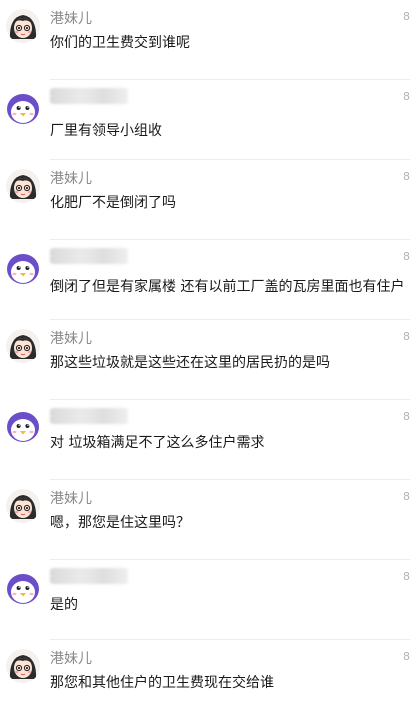  Describe the element at coordinates (64, 605) in the screenshot. I see `comment-text: 是的` at that location.